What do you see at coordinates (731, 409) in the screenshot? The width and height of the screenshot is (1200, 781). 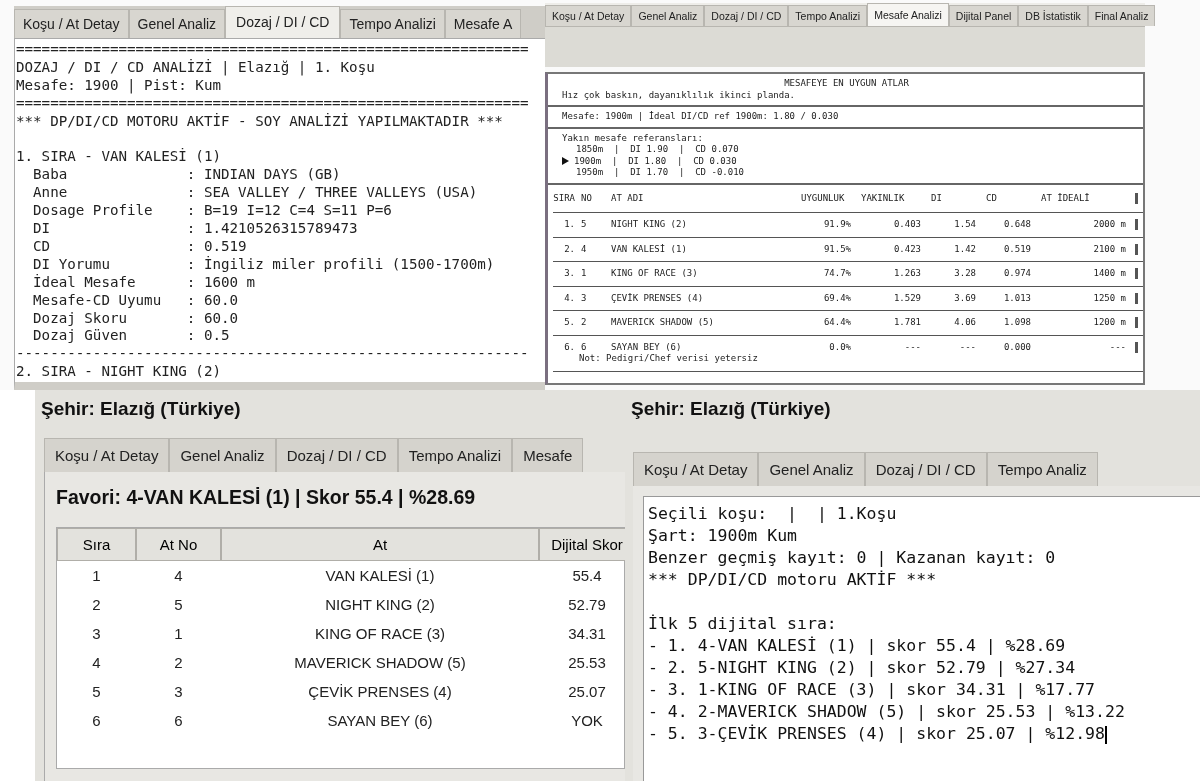 I see `city-title: Şehir: Elazığ (Türkiye)` at bounding box center [731, 409].